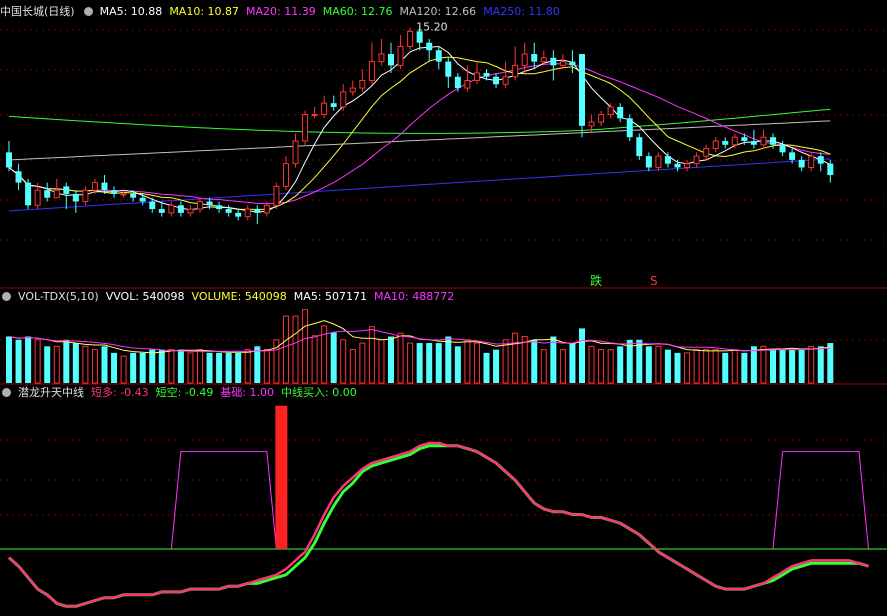  What do you see at coordinates (419, 121) in the screenshot?
I see `ma60-line` at bounding box center [419, 121].